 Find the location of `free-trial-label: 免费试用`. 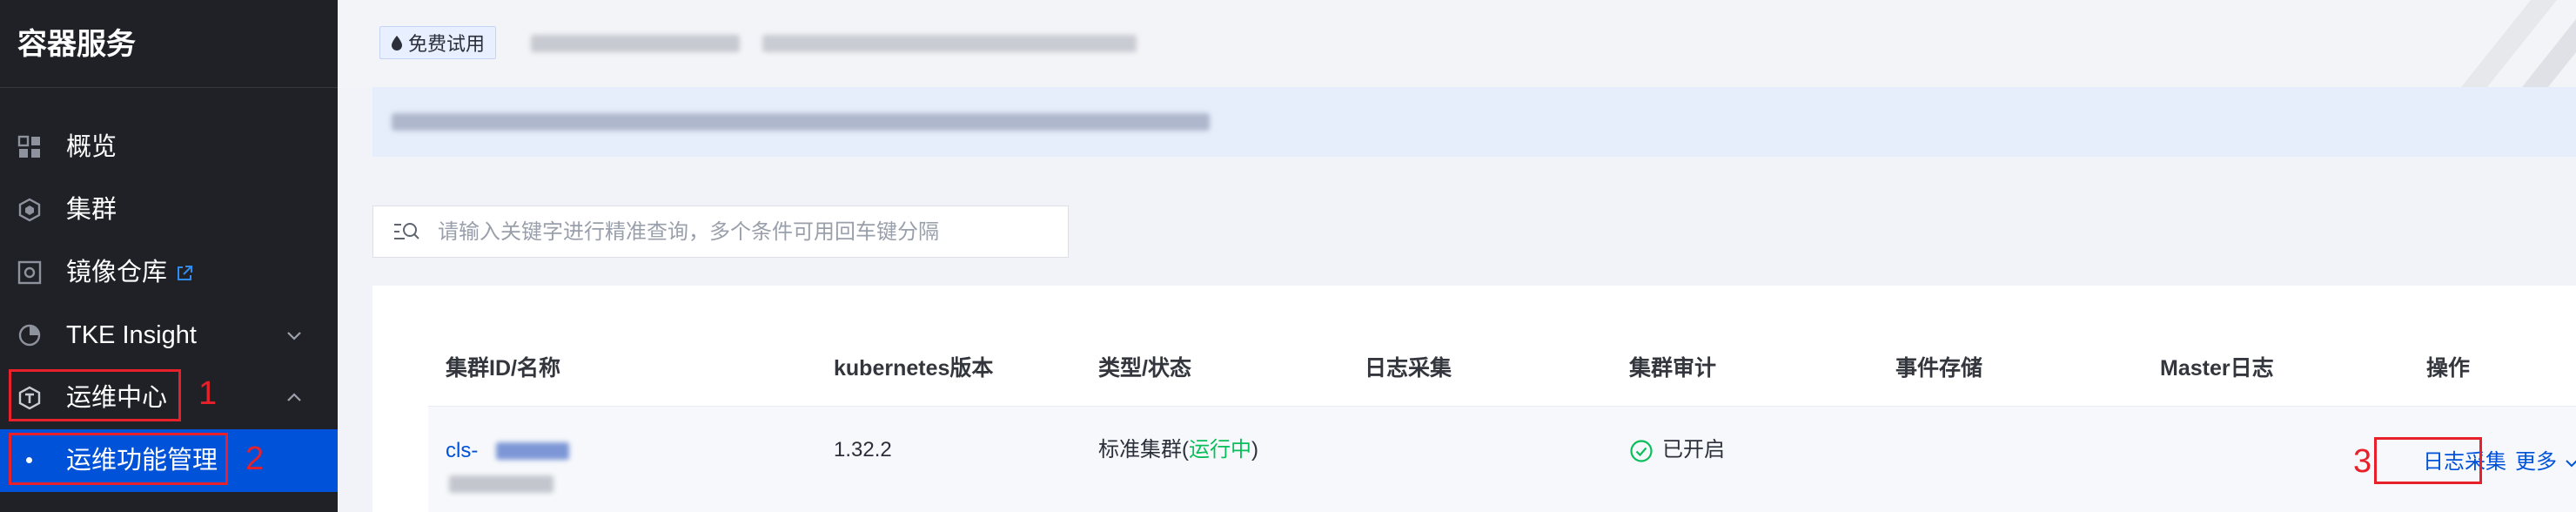

free-trial-label: 免费试用 is located at coordinates (447, 44).